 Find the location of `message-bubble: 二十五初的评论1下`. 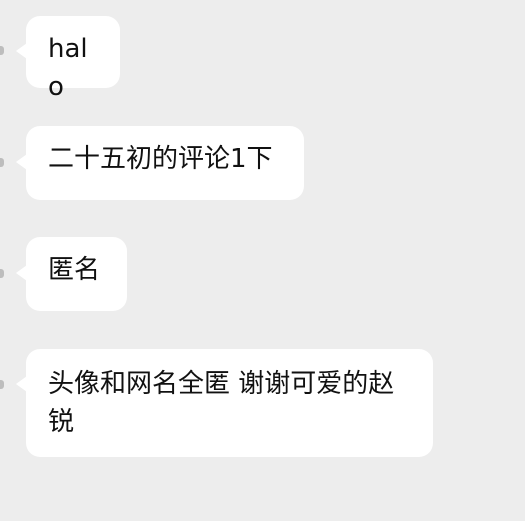

message-bubble: 二十五初的评论1下 is located at coordinates (165, 163).